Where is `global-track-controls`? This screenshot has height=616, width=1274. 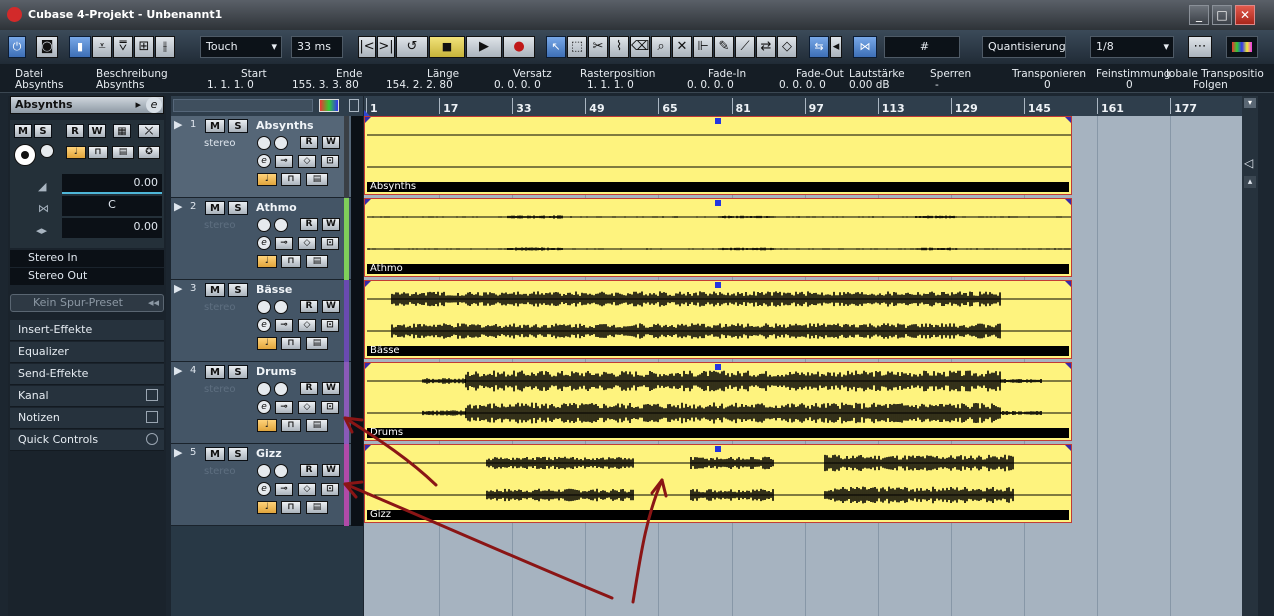 global-track-controls is located at coordinates (243, 105).